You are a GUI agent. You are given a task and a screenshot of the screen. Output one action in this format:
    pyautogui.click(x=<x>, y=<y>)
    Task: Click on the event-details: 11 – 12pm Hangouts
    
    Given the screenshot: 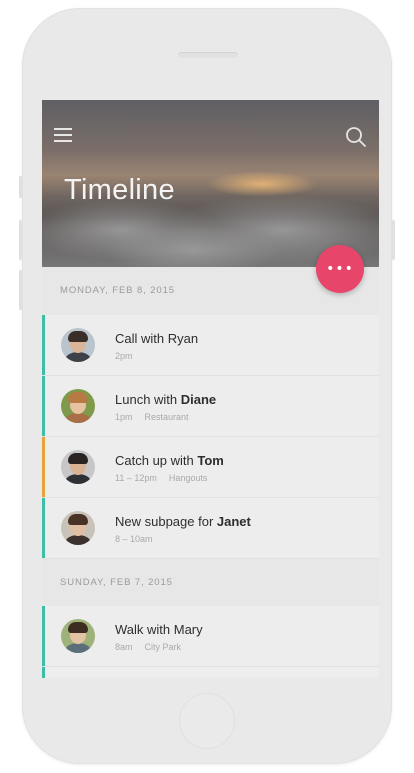 What is the action you would take?
    pyautogui.click(x=161, y=478)
    